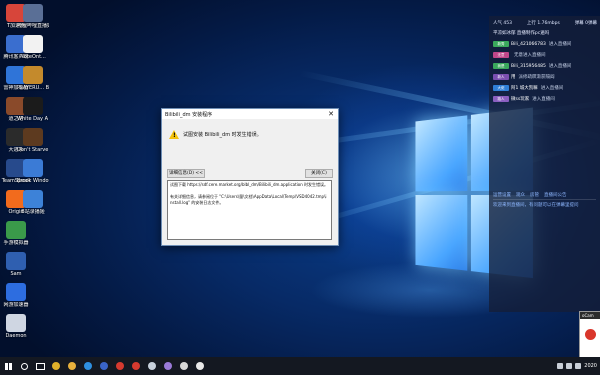  I want to click on chat-message: 大佬 阿1 城大凯嘛 进入直播间, so click(544, 88).